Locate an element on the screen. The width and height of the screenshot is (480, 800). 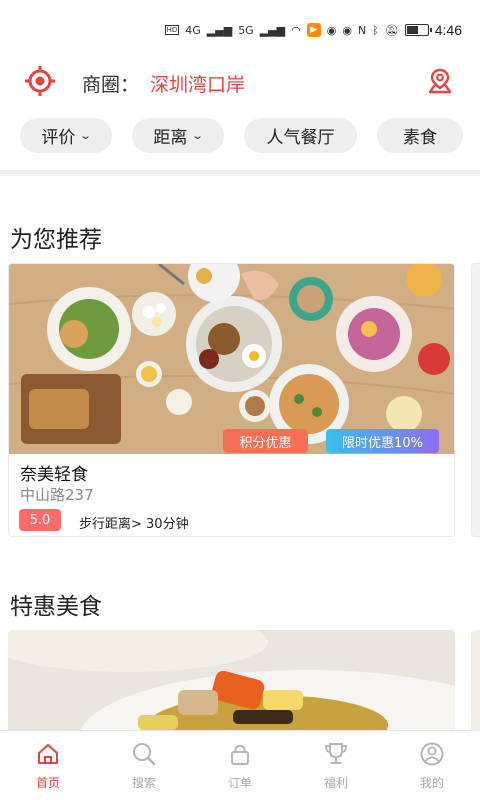
filter-distance: 距离 ⌄ is located at coordinates (178, 135).